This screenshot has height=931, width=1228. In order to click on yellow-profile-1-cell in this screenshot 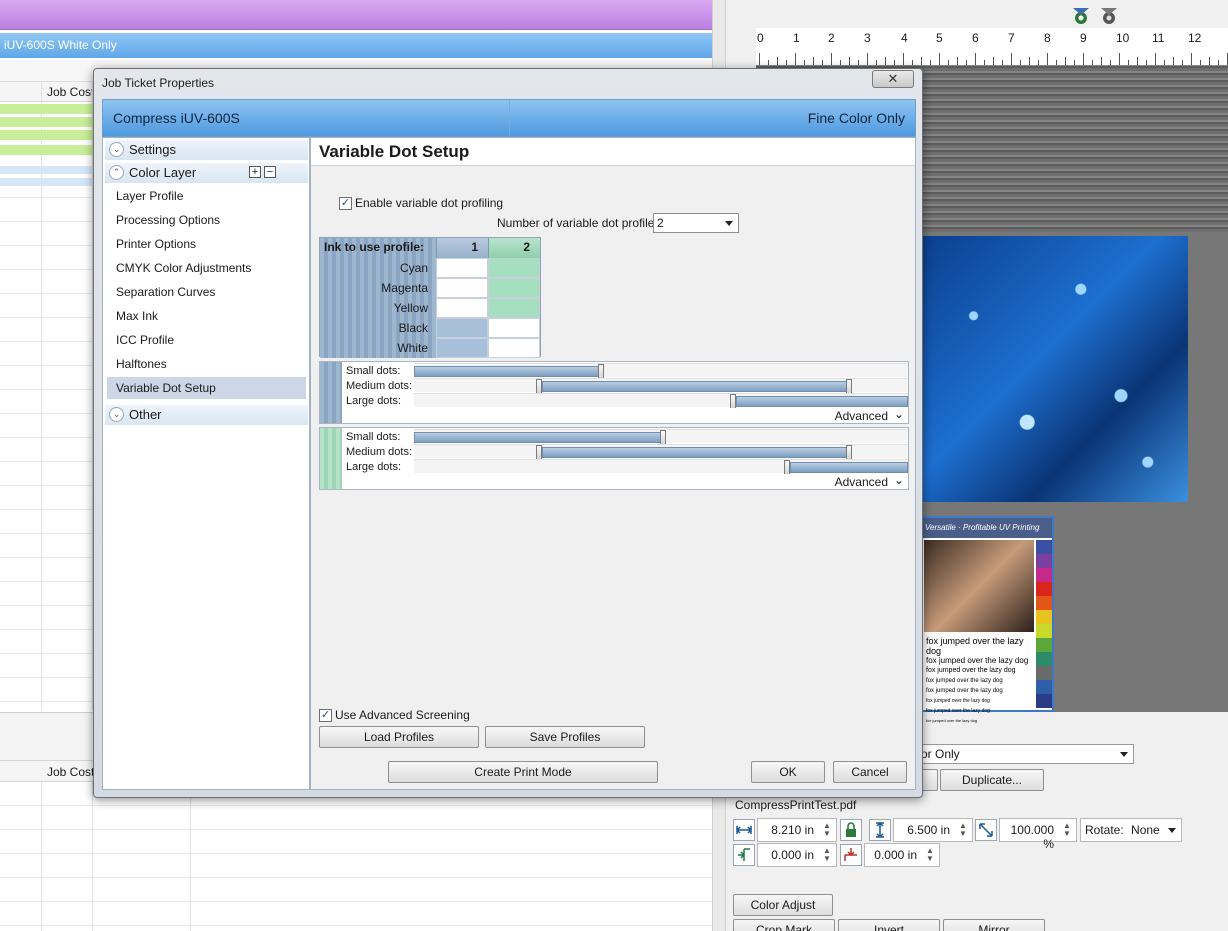, I will do `click(462, 308)`.